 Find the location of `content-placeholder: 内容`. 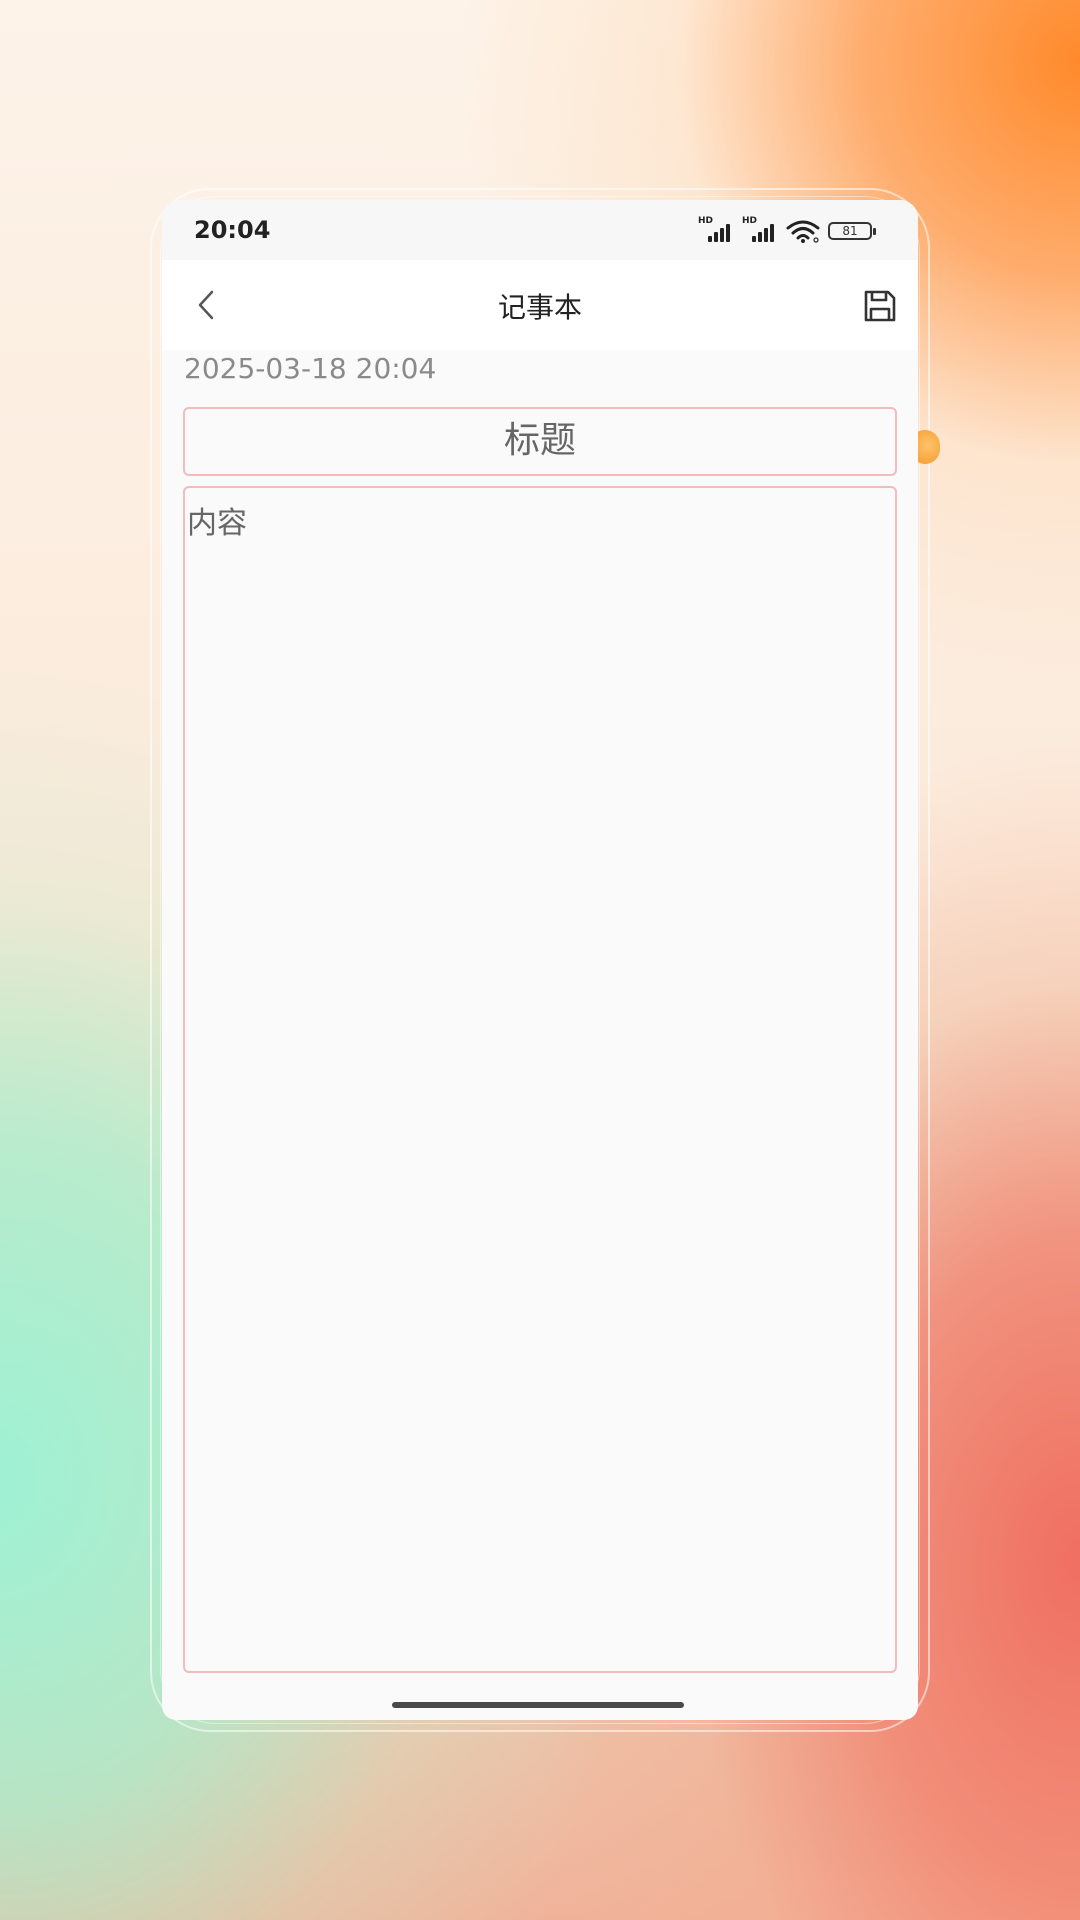

content-placeholder: 内容 is located at coordinates (217, 523).